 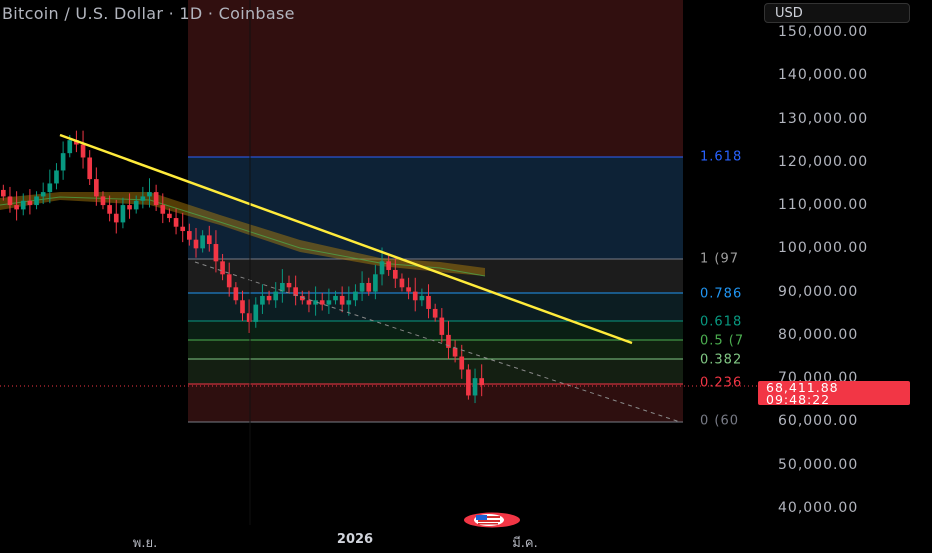 I want to click on price-tick: 110,000.00, so click(x=823, y=205).